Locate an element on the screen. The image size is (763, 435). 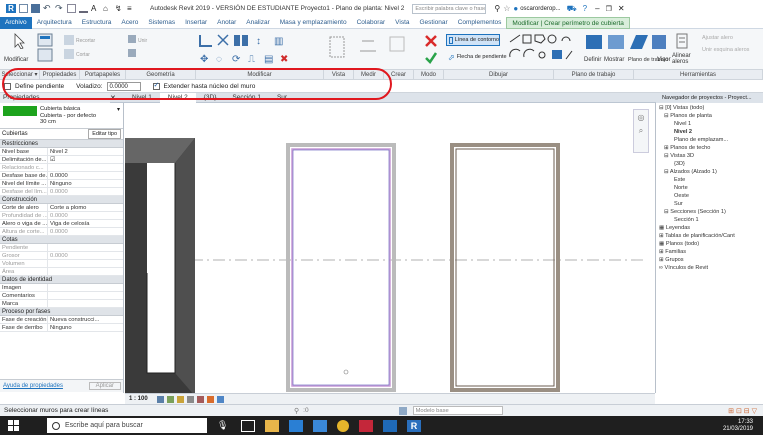
file-explorer-icon is located at coordinates (272, 425).